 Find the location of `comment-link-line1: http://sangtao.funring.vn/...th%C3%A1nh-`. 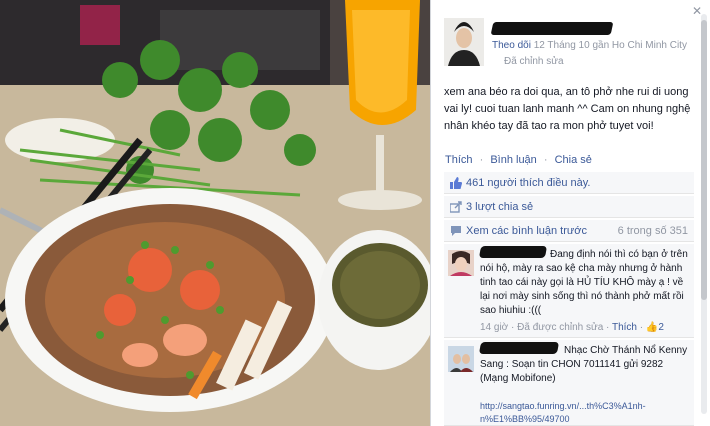

comment-link-line1: http://sangtao.funring.vn/...th%C3%A1nh- is located at coordinates (563, 406).